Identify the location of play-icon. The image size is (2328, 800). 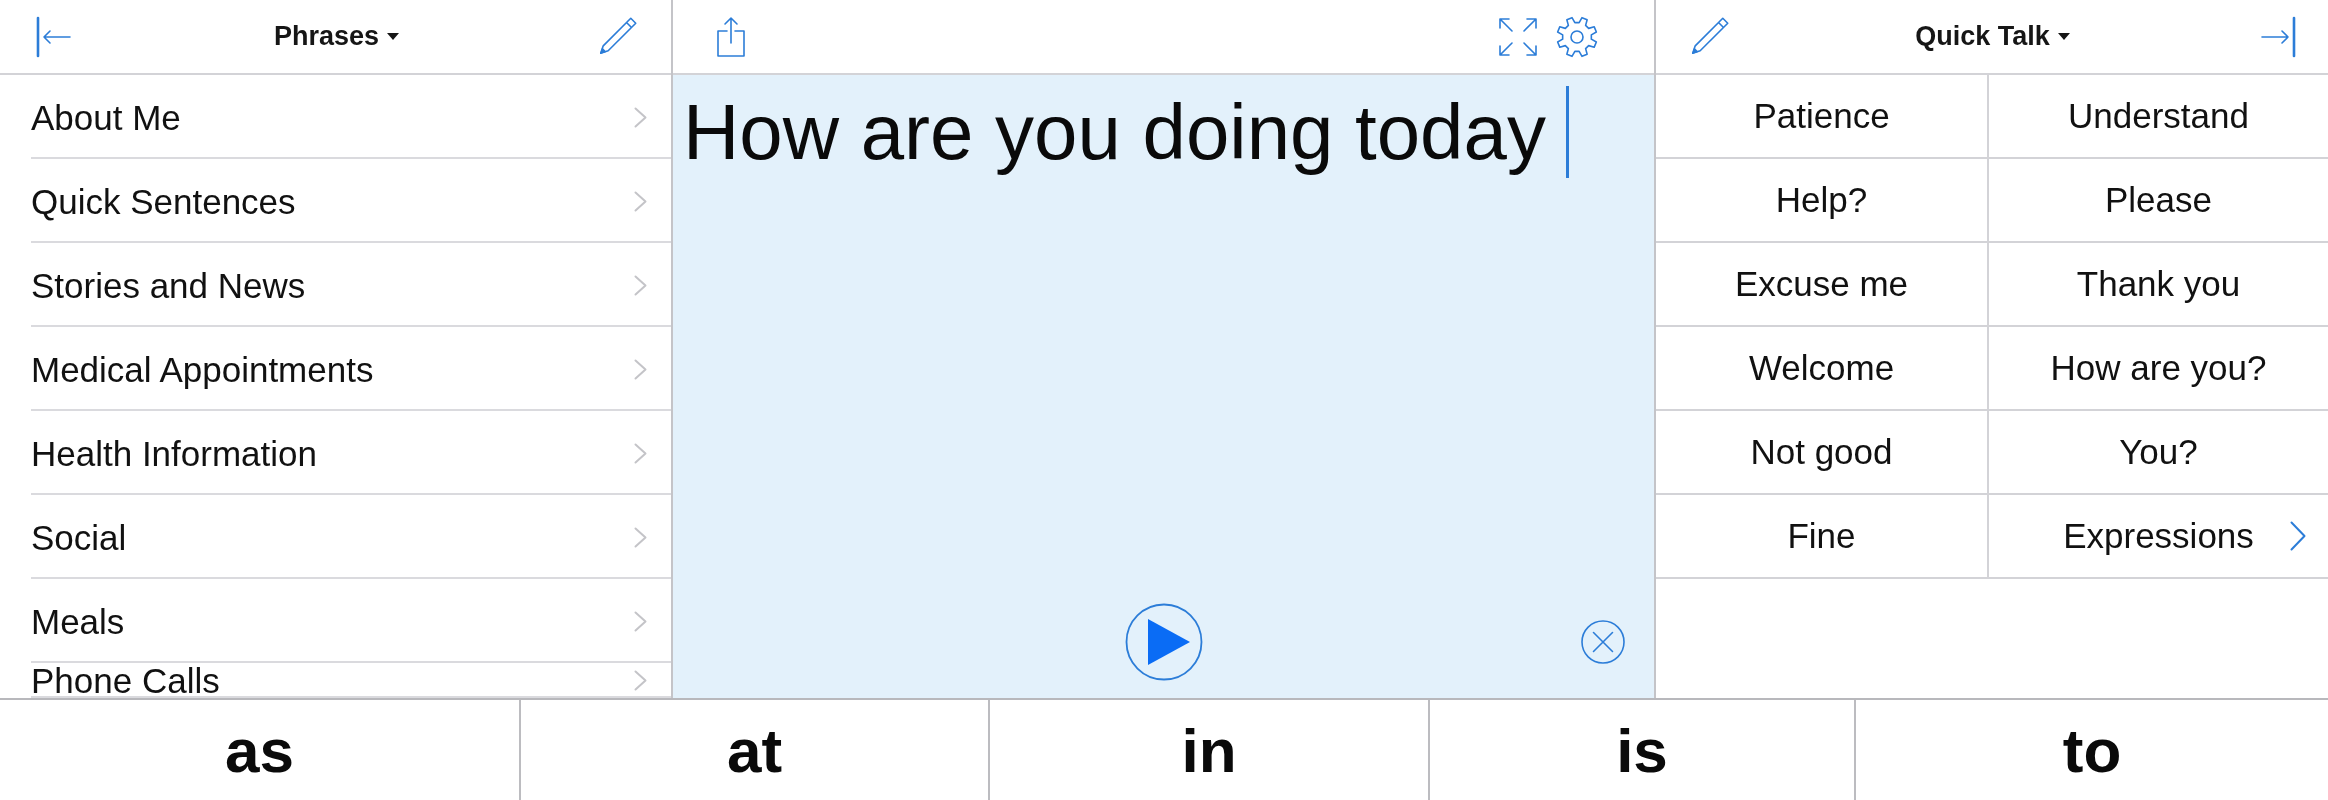
(1163, 642).